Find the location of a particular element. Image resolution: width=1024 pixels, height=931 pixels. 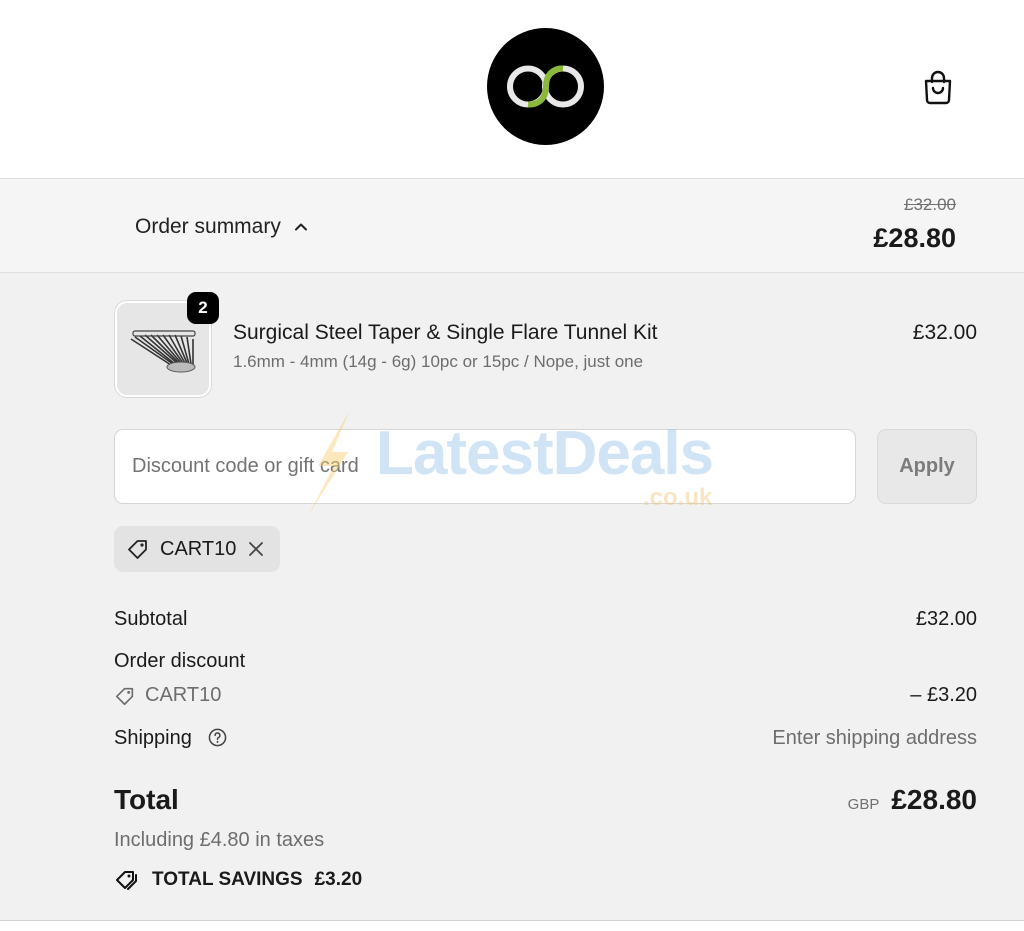

applied-discount-code: CART10 is located at coordinates (198, 548).